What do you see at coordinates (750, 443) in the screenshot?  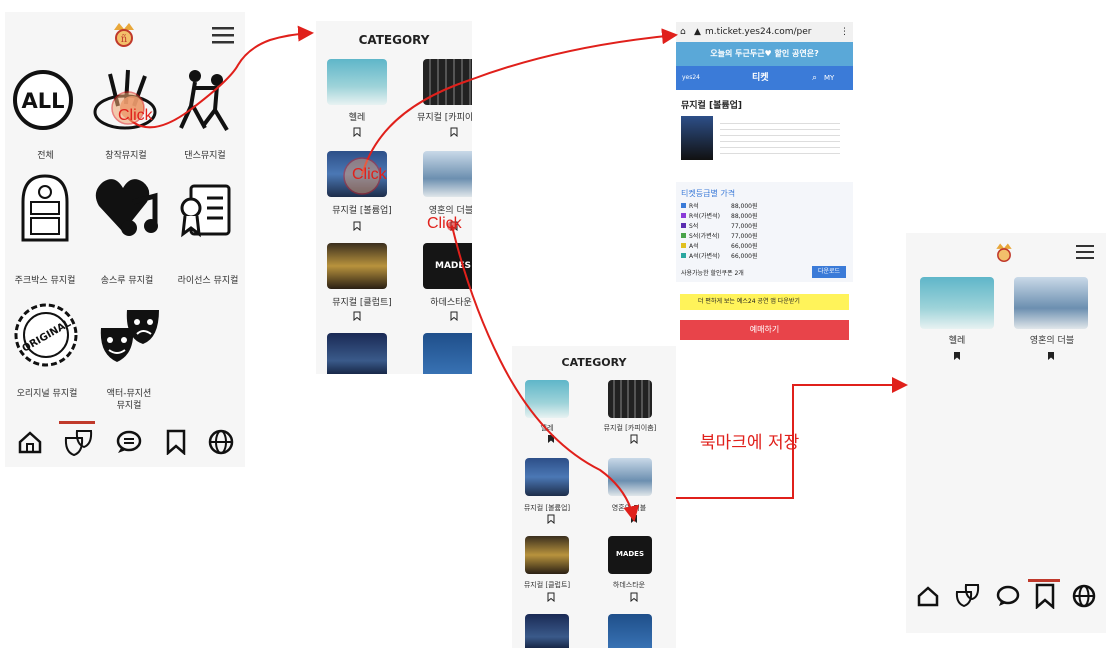 I see `save-bookmark-annotation: 북마크에 저장` at bounding box center [750, 443].